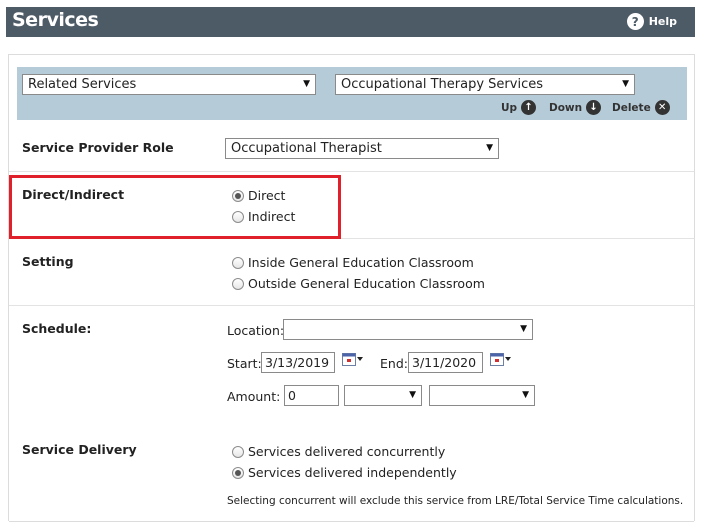 The image size is (707, 529). What do you see at coordinates (254, 396) in the screenshot?
I see `amount-label: Amount:` at bounding box center [254, 396].